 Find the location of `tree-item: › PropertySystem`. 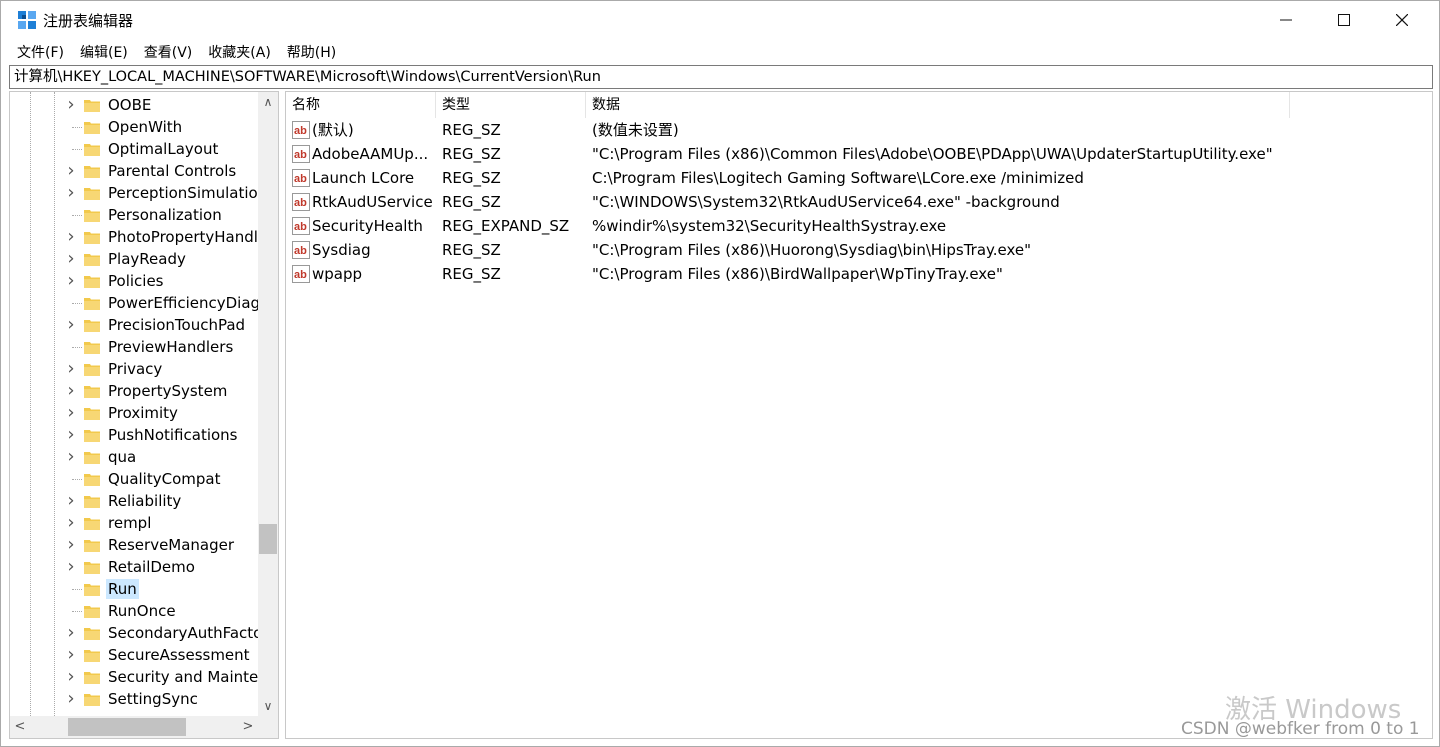

tree-item: › PropertySystem is located at coordinates (135, 391).